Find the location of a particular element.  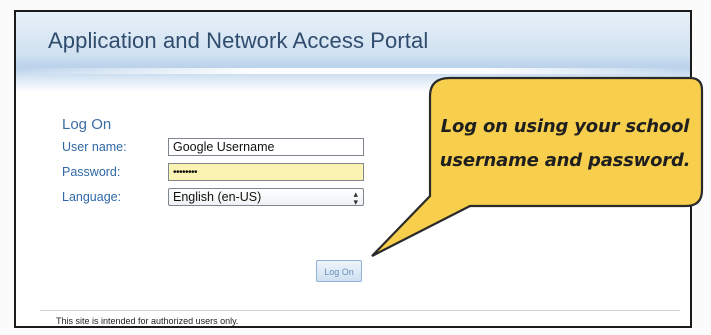

footer-divider is located at coordinates (360, 310).